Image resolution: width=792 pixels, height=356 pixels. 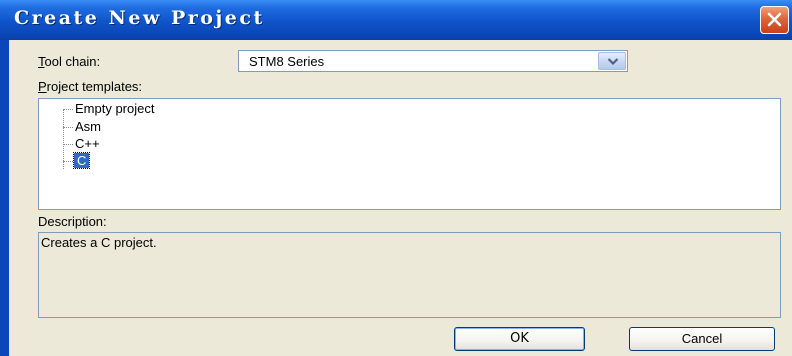 I want to click on toolchain-label-rest: ool chain:, so click(x=72, y=61).